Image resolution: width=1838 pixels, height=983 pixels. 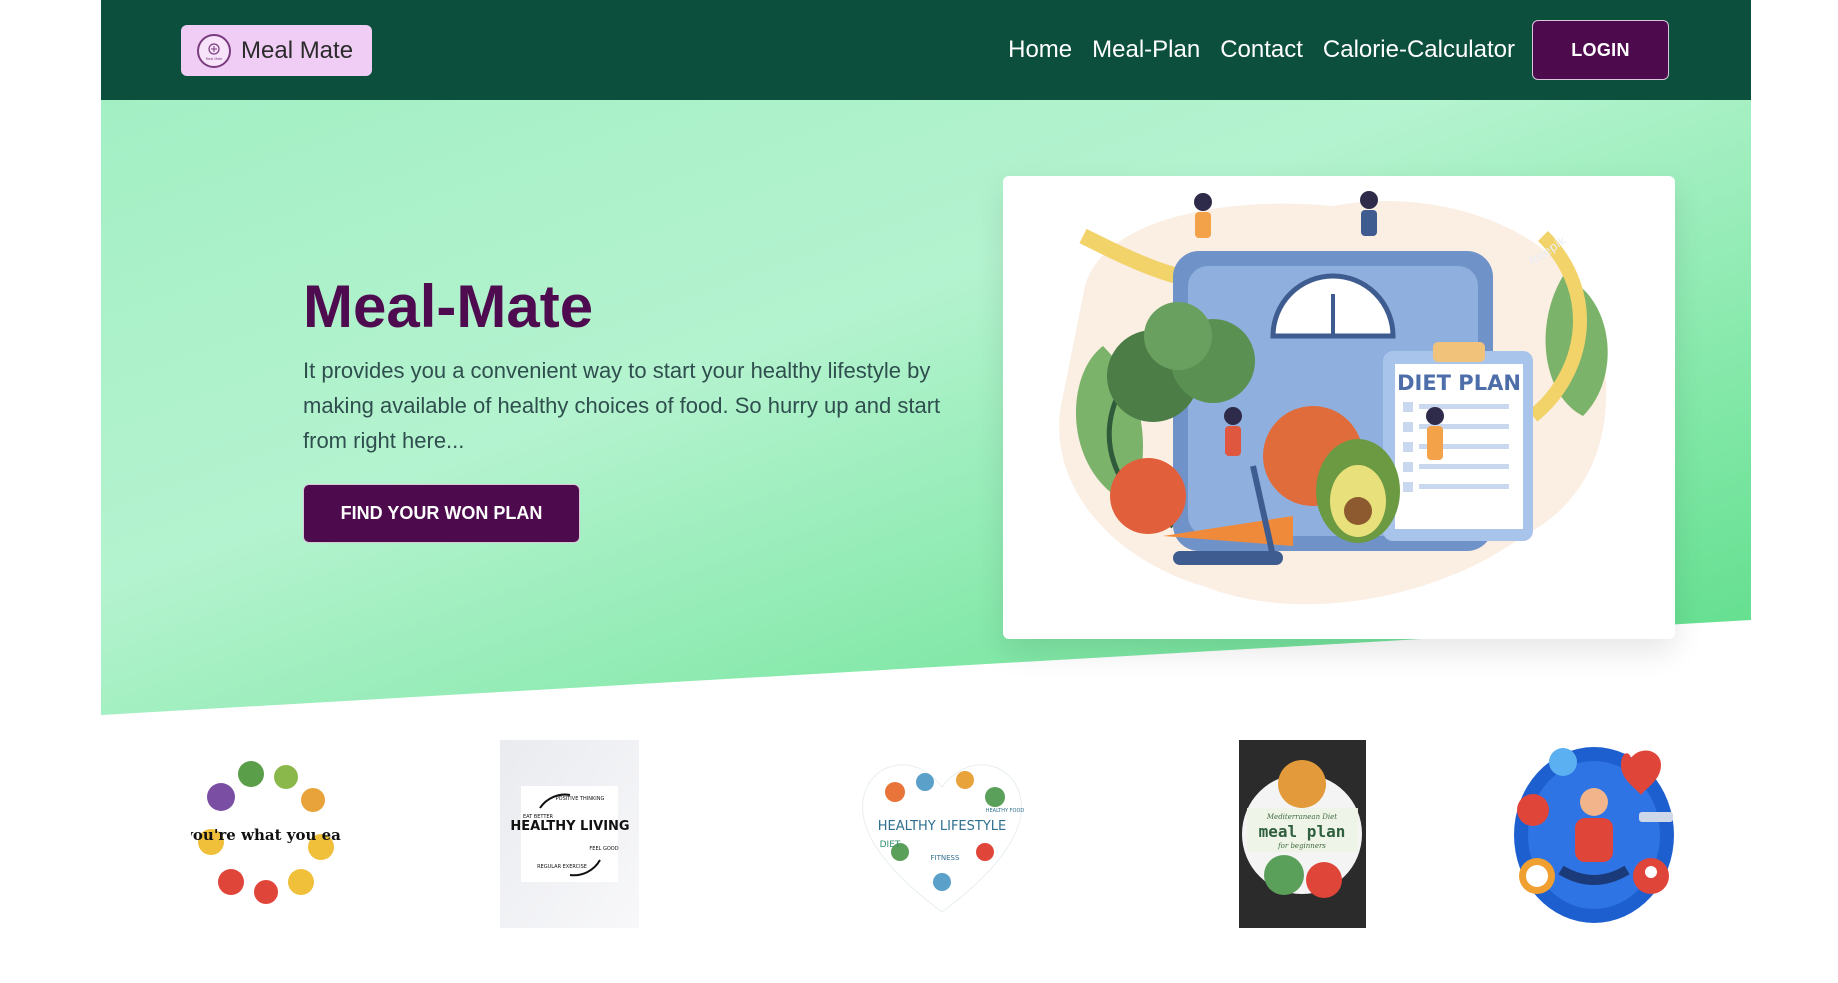 I want to click on gallery-label-4a: Mediterranean Diet, so click(x=1301, y=817).